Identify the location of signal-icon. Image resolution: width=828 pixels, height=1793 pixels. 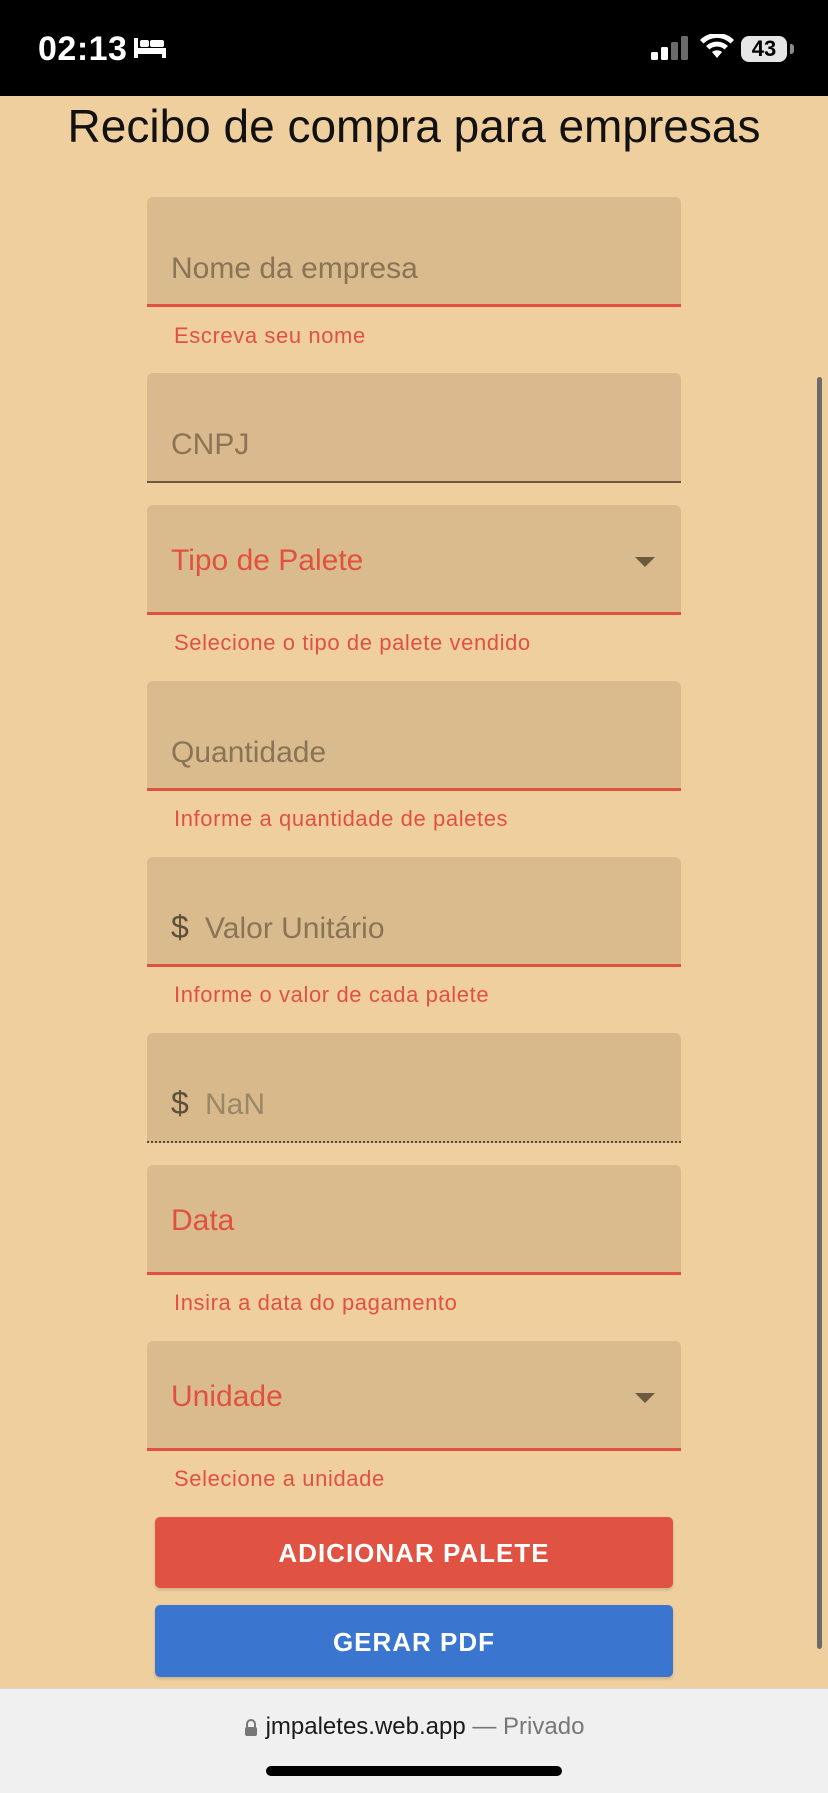
(669, 48).